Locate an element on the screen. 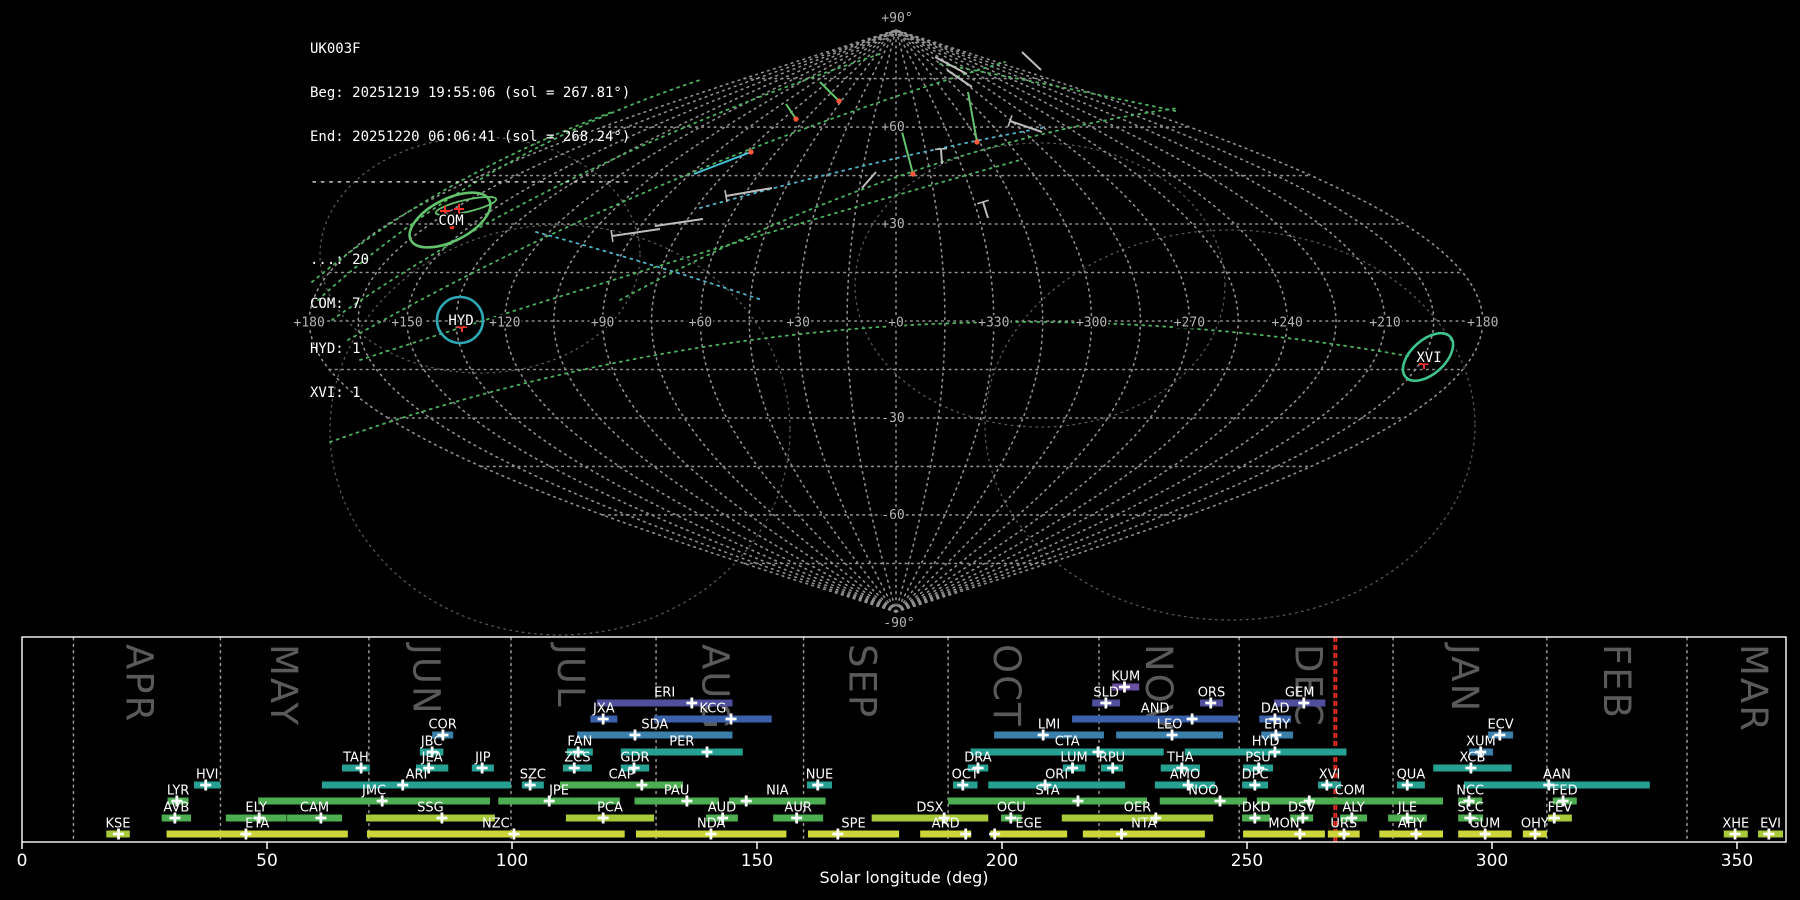 The image size is (1800, 900). shower-label-AAN: AAN is located at coordinates (1557, 775).